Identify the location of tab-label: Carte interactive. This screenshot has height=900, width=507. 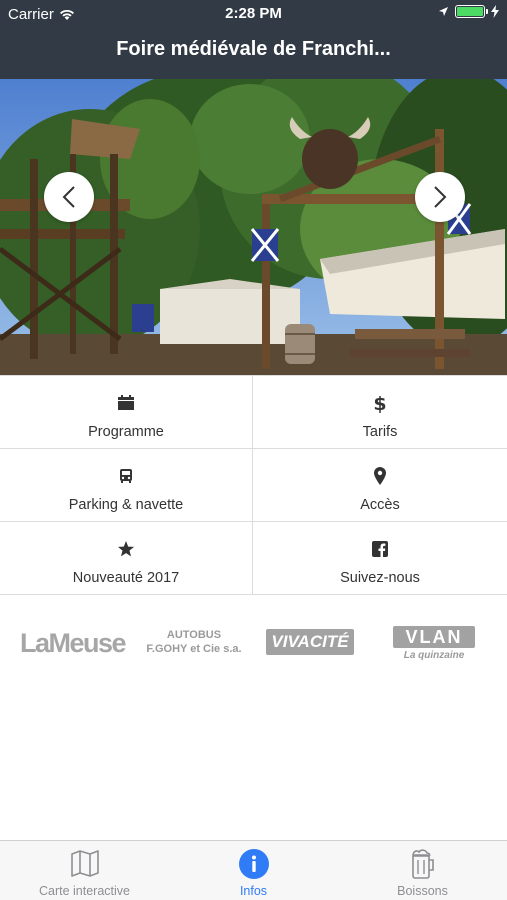
(84, 891).